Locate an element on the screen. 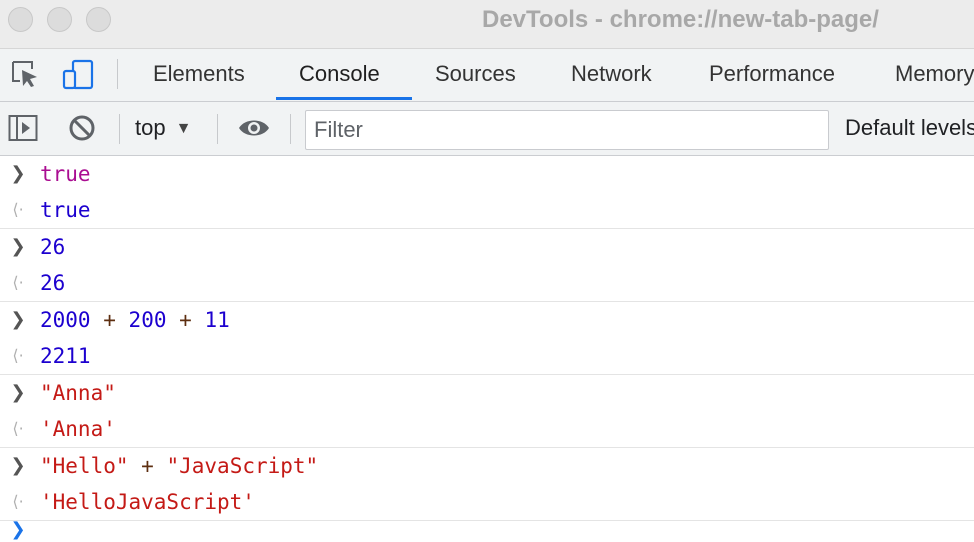 This screenshot has height=542, width=974. console-output-row: ⟨· 2211 is located at coordinates (487, 356).